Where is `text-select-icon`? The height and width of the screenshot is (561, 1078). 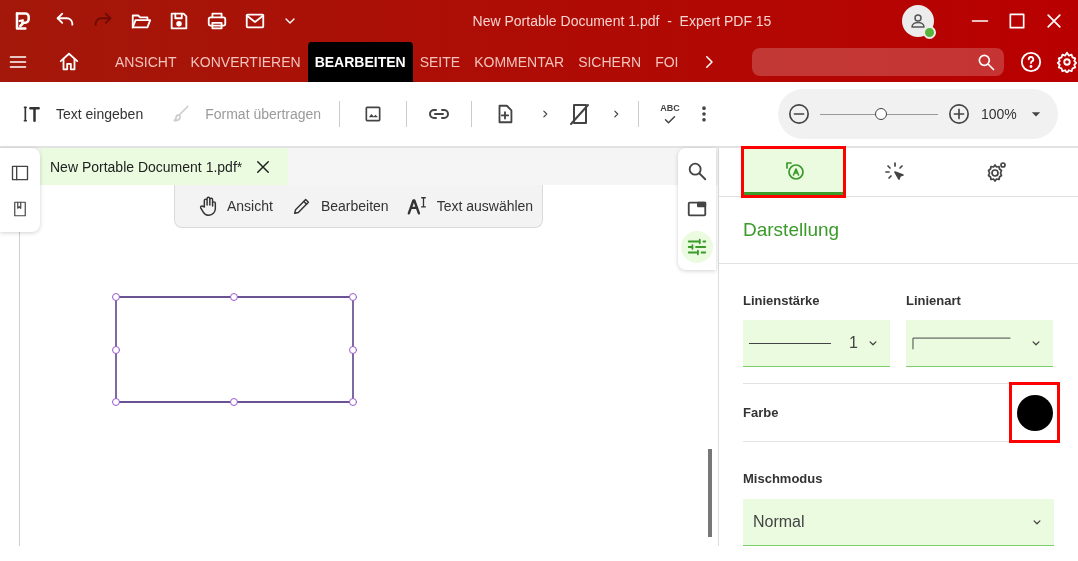
text-select-icon is located at coordinates (417, 206).